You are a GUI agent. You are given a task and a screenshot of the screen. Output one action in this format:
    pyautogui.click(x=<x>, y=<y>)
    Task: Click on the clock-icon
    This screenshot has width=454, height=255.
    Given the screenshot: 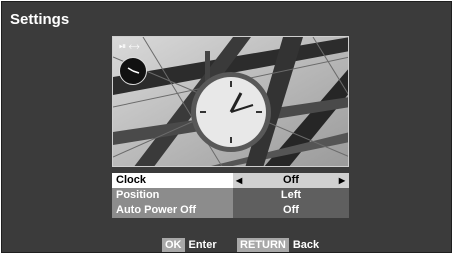 What is the action you would take?
    pyautogui.click(x=133, y=71)
    